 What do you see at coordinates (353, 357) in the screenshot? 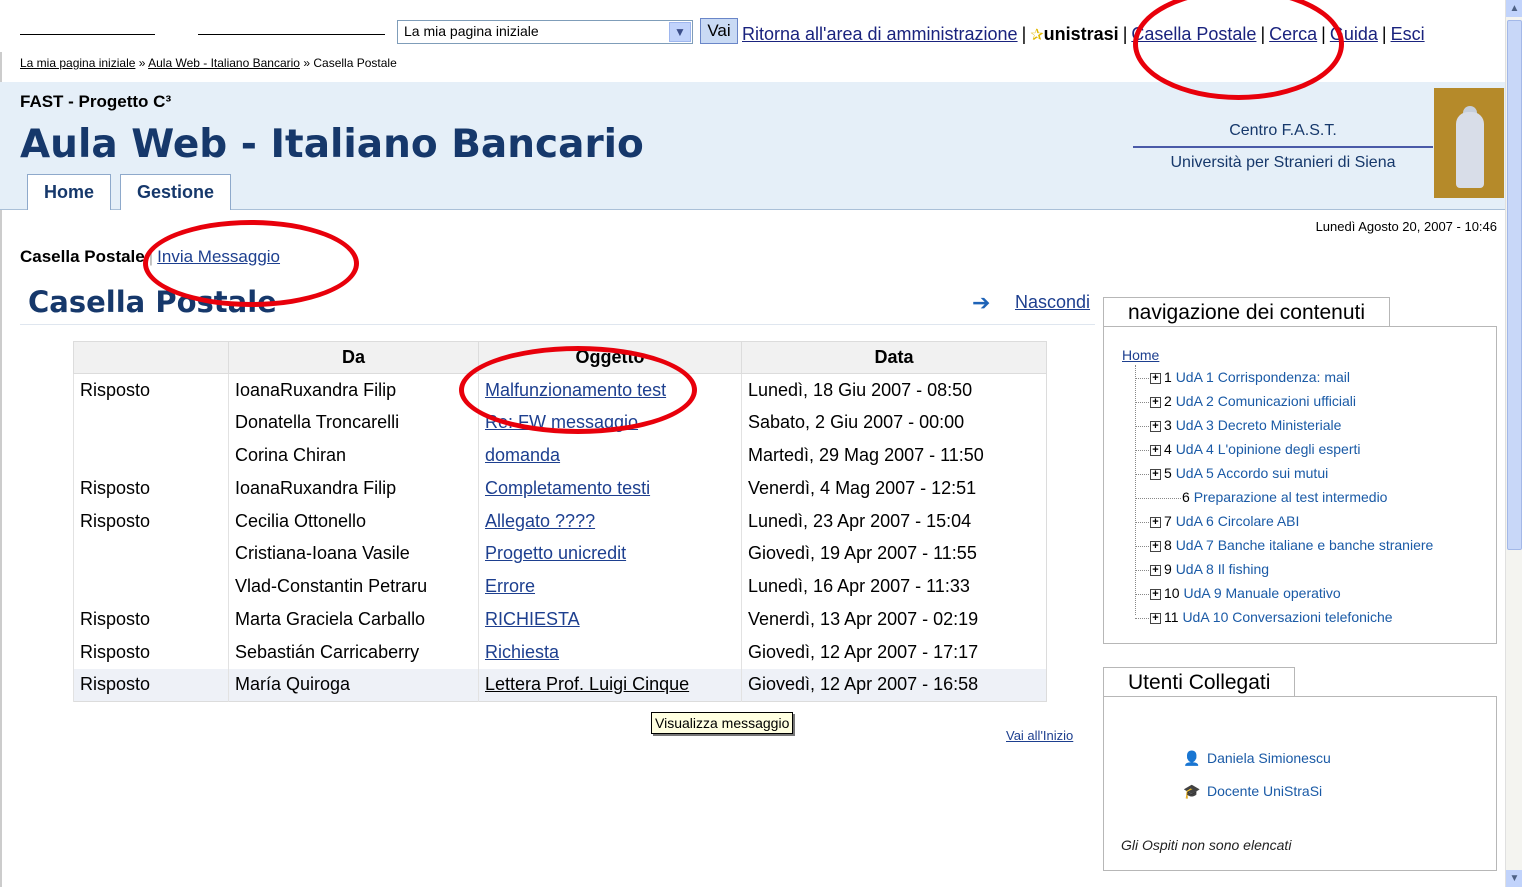
I see `column-header-from: Da` at bounding box center [353, 357].